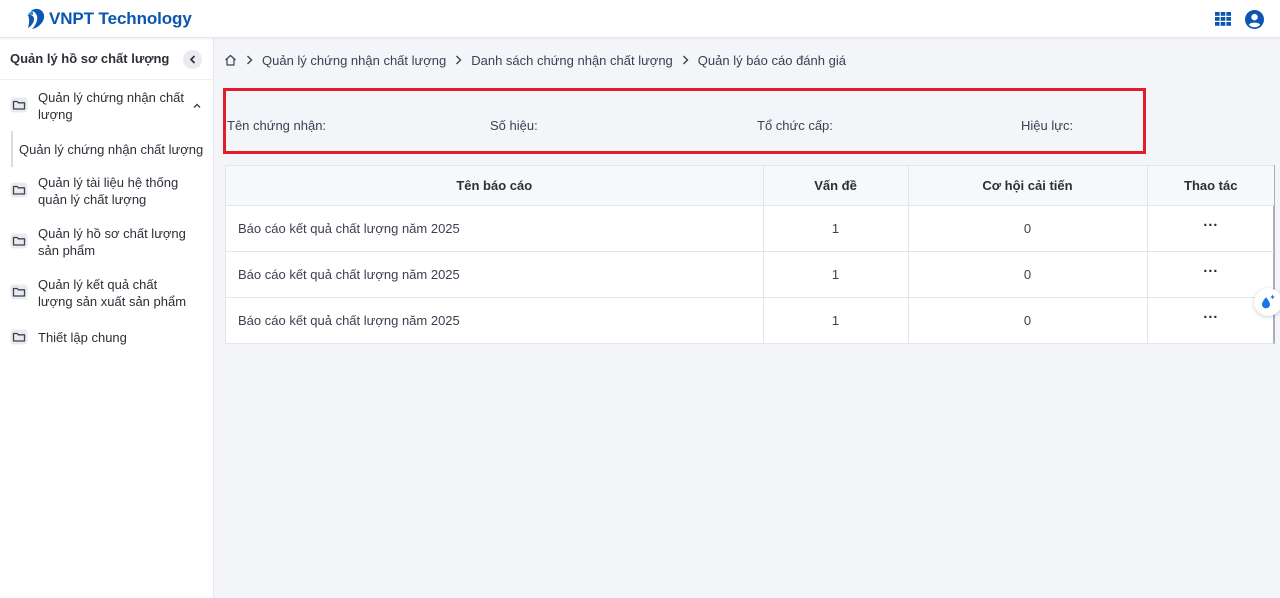 The width and height of the screenshot is (1280, 598). Describe the element at coordinates (82, 337) in the screenshot. I see `sidebar-item-label: Thiết lập chung` at that location.